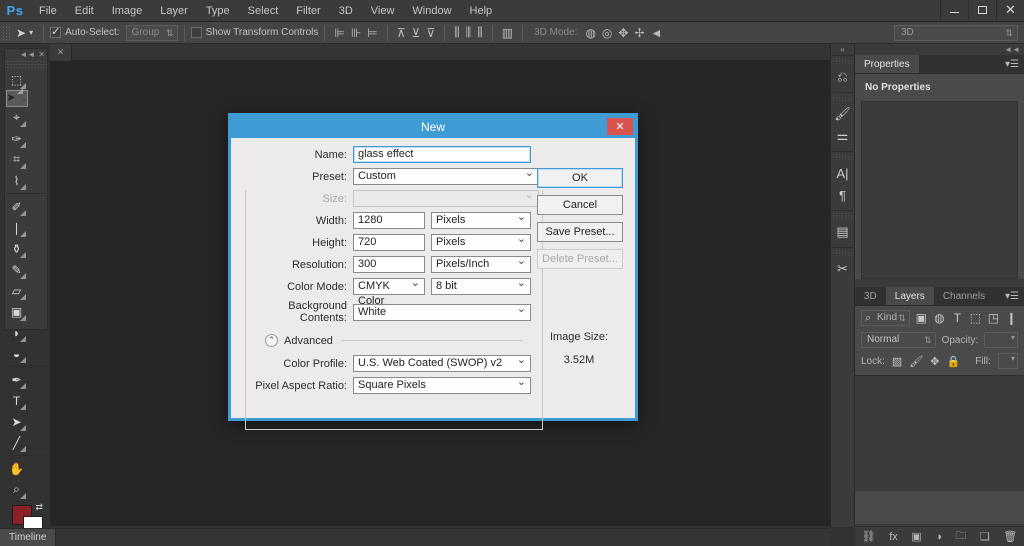  What do you see at coordinates (1001, 340) in the screenshot?
I see `opacity-input` at bounding box center [1001, 340].